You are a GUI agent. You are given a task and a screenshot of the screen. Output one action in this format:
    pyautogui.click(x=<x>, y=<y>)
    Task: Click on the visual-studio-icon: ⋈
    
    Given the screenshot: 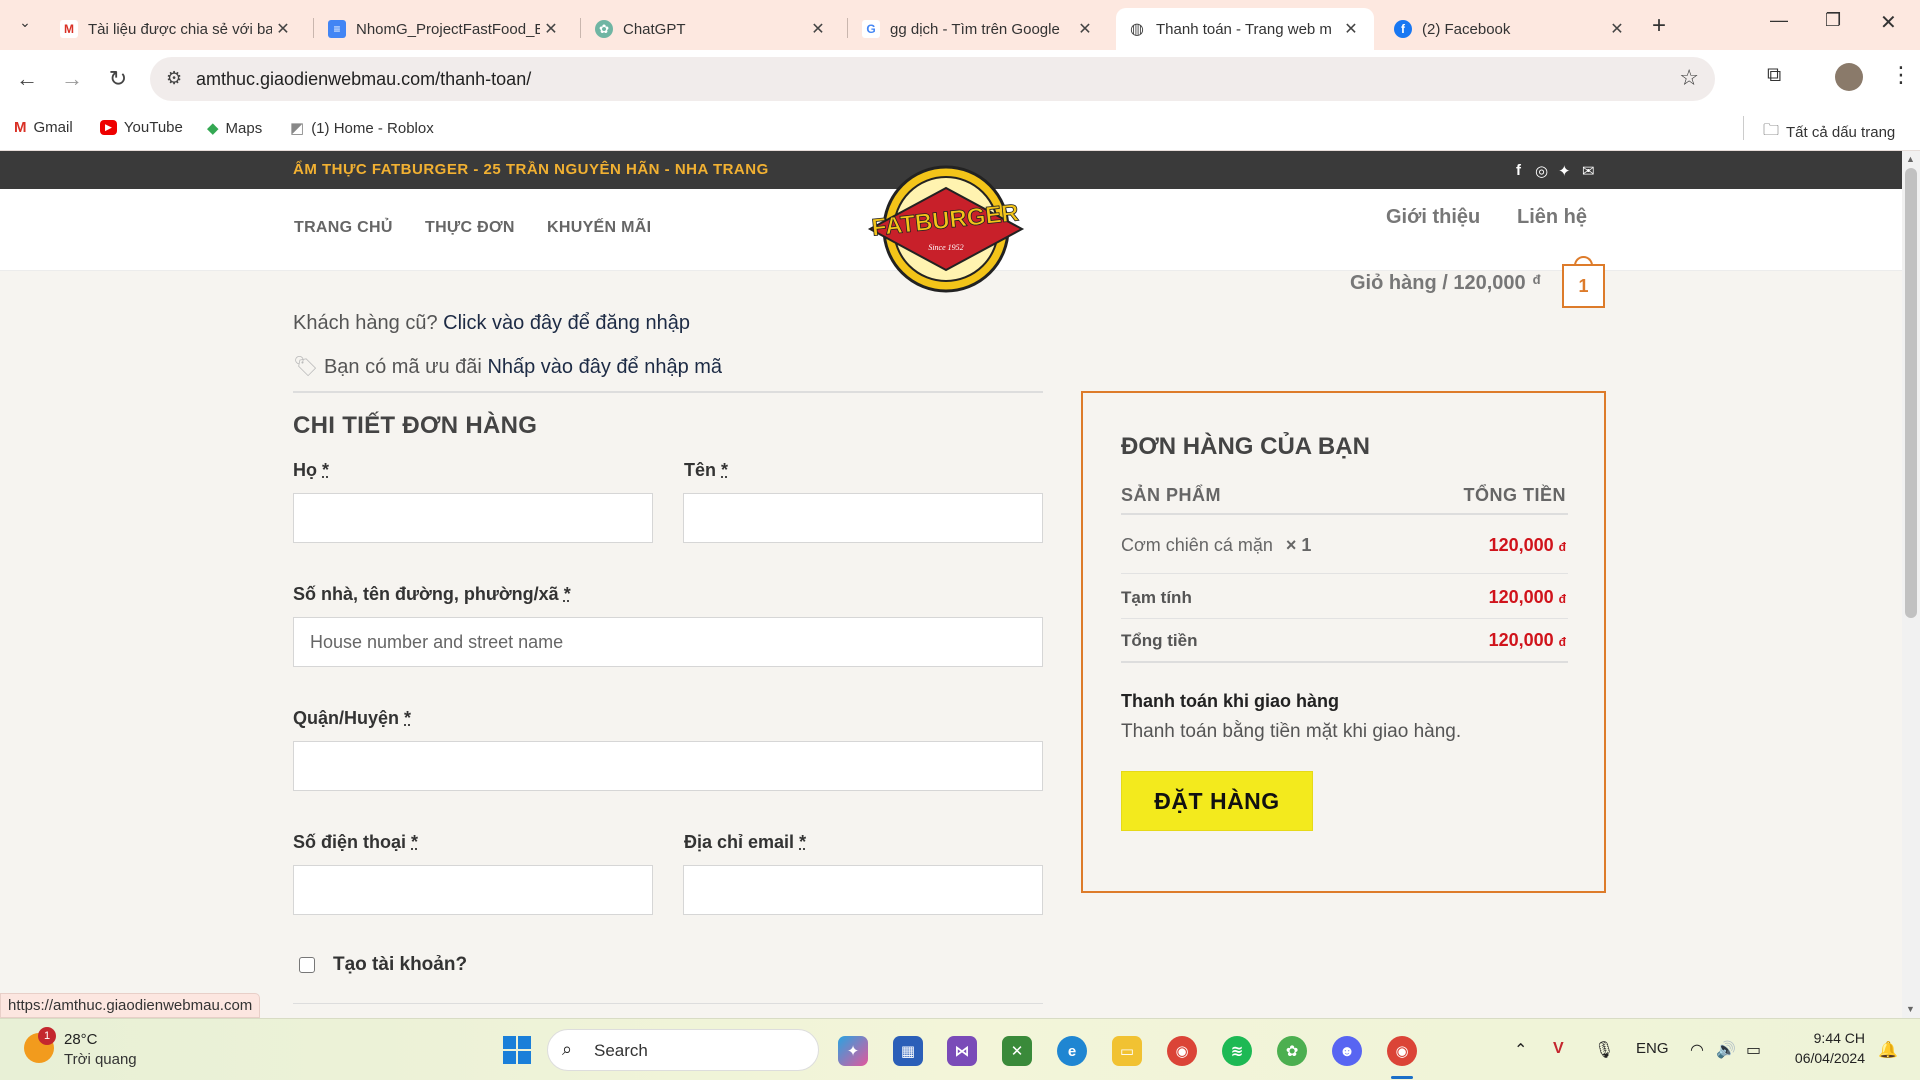 What is the action you would take?
    pyautogui.click(x=962, y=1051)
    